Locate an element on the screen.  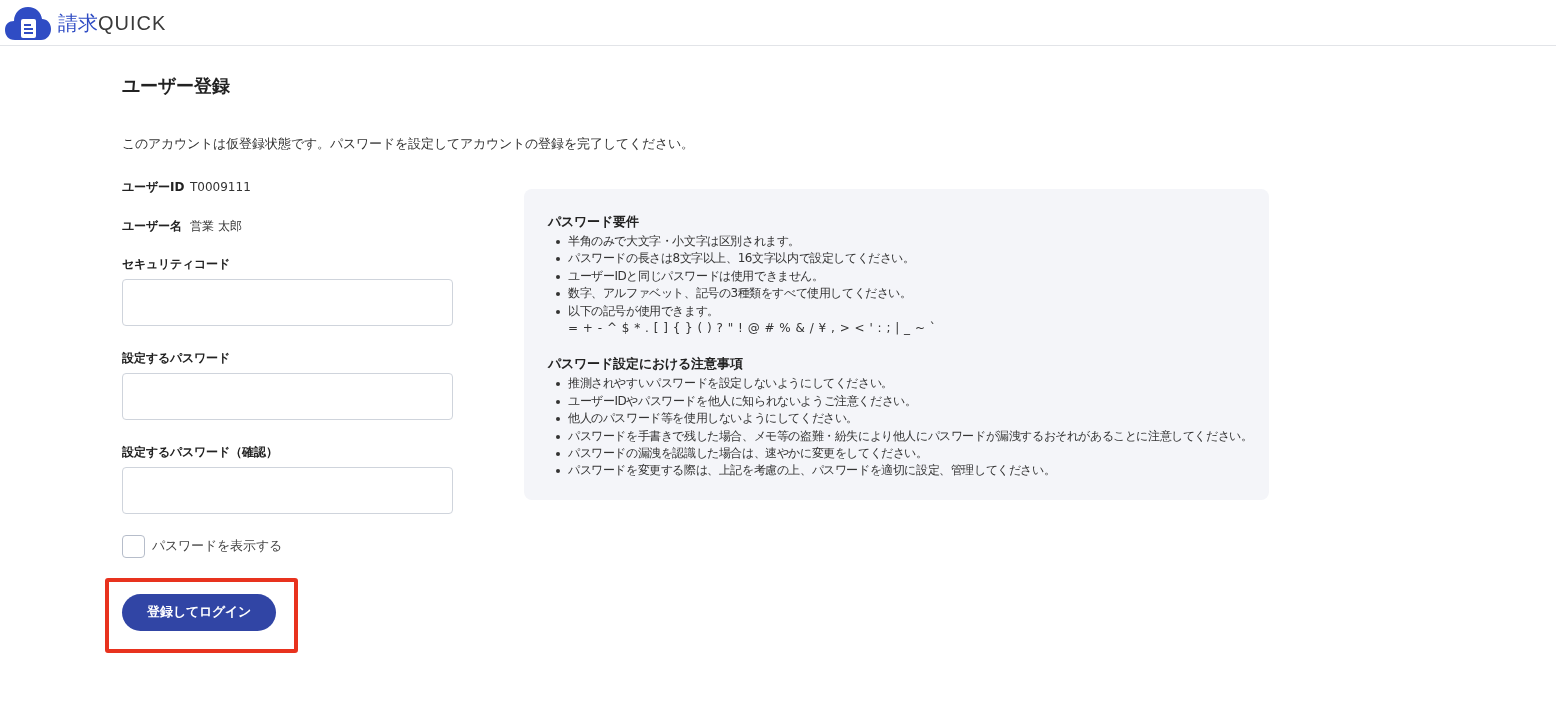
section-title: パスワード要件 is located at coordinates (593, 222).